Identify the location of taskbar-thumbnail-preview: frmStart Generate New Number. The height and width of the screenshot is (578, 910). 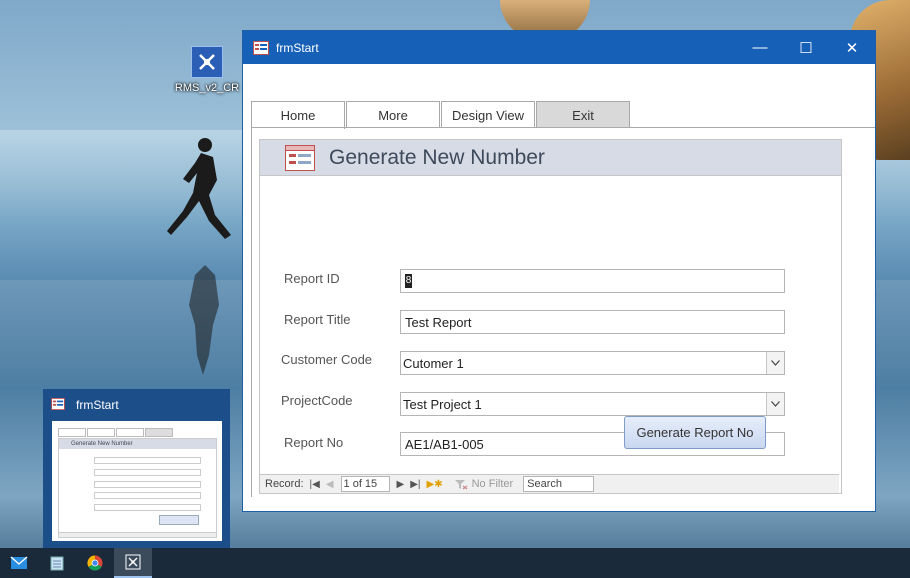
(136, 468).